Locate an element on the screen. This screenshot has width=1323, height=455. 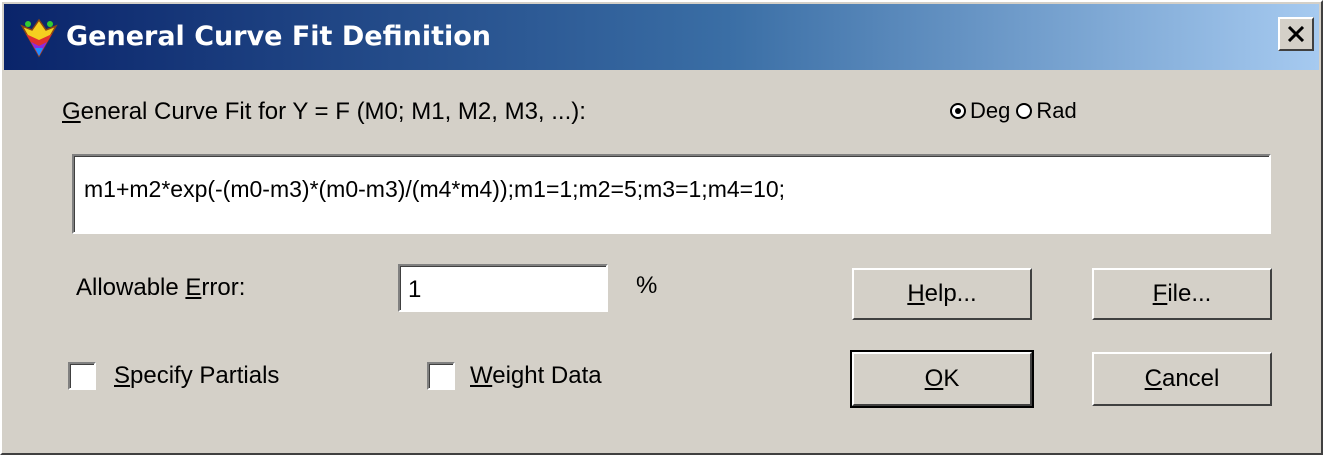
title-bar: General Curve Fit Definition is located at coordinates (661, 37).